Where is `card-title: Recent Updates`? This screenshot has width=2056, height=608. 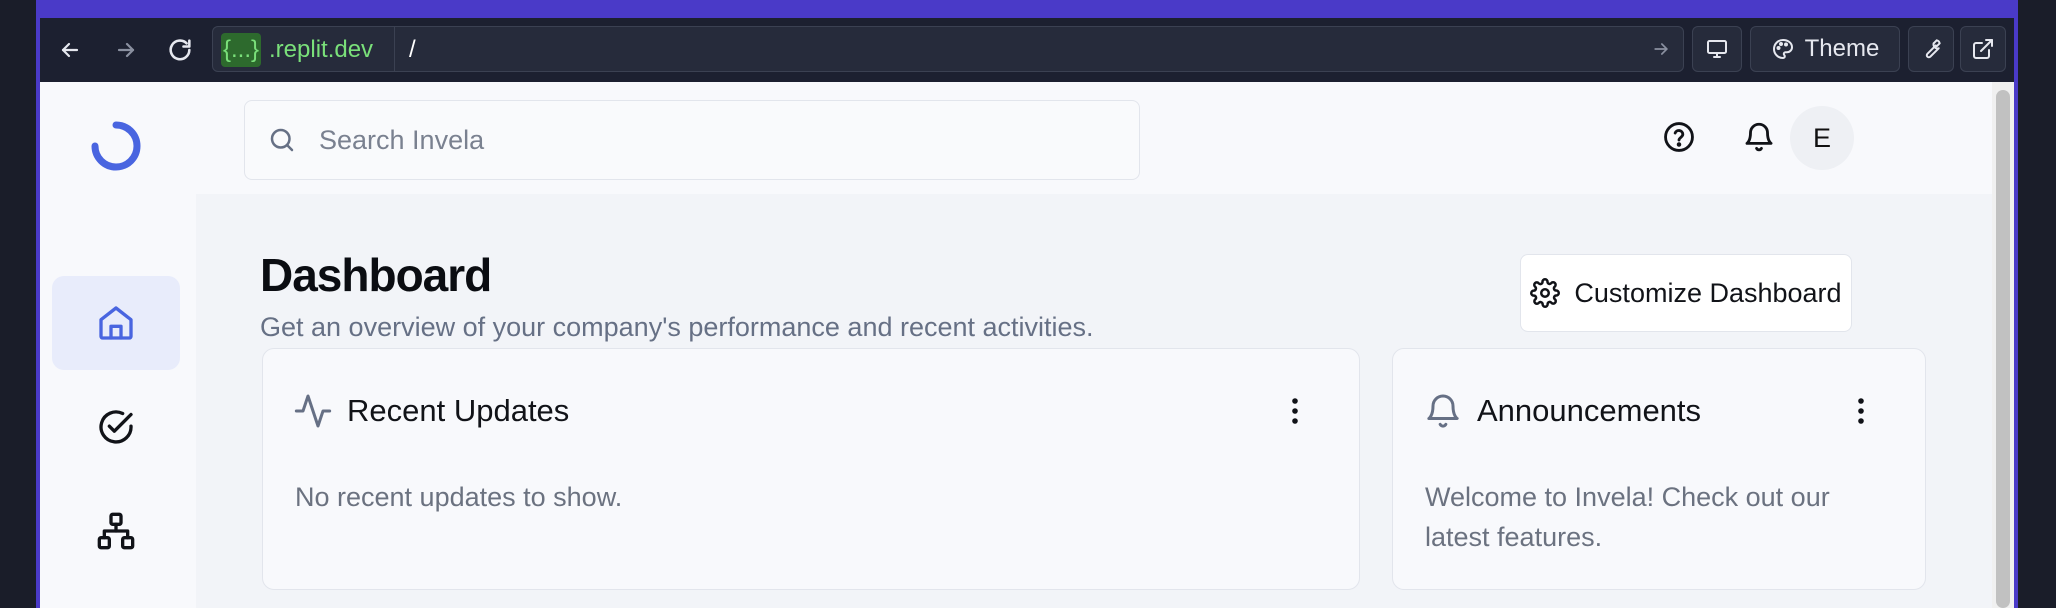 card-title: Recent Updates is located at coordinates (458, 410).